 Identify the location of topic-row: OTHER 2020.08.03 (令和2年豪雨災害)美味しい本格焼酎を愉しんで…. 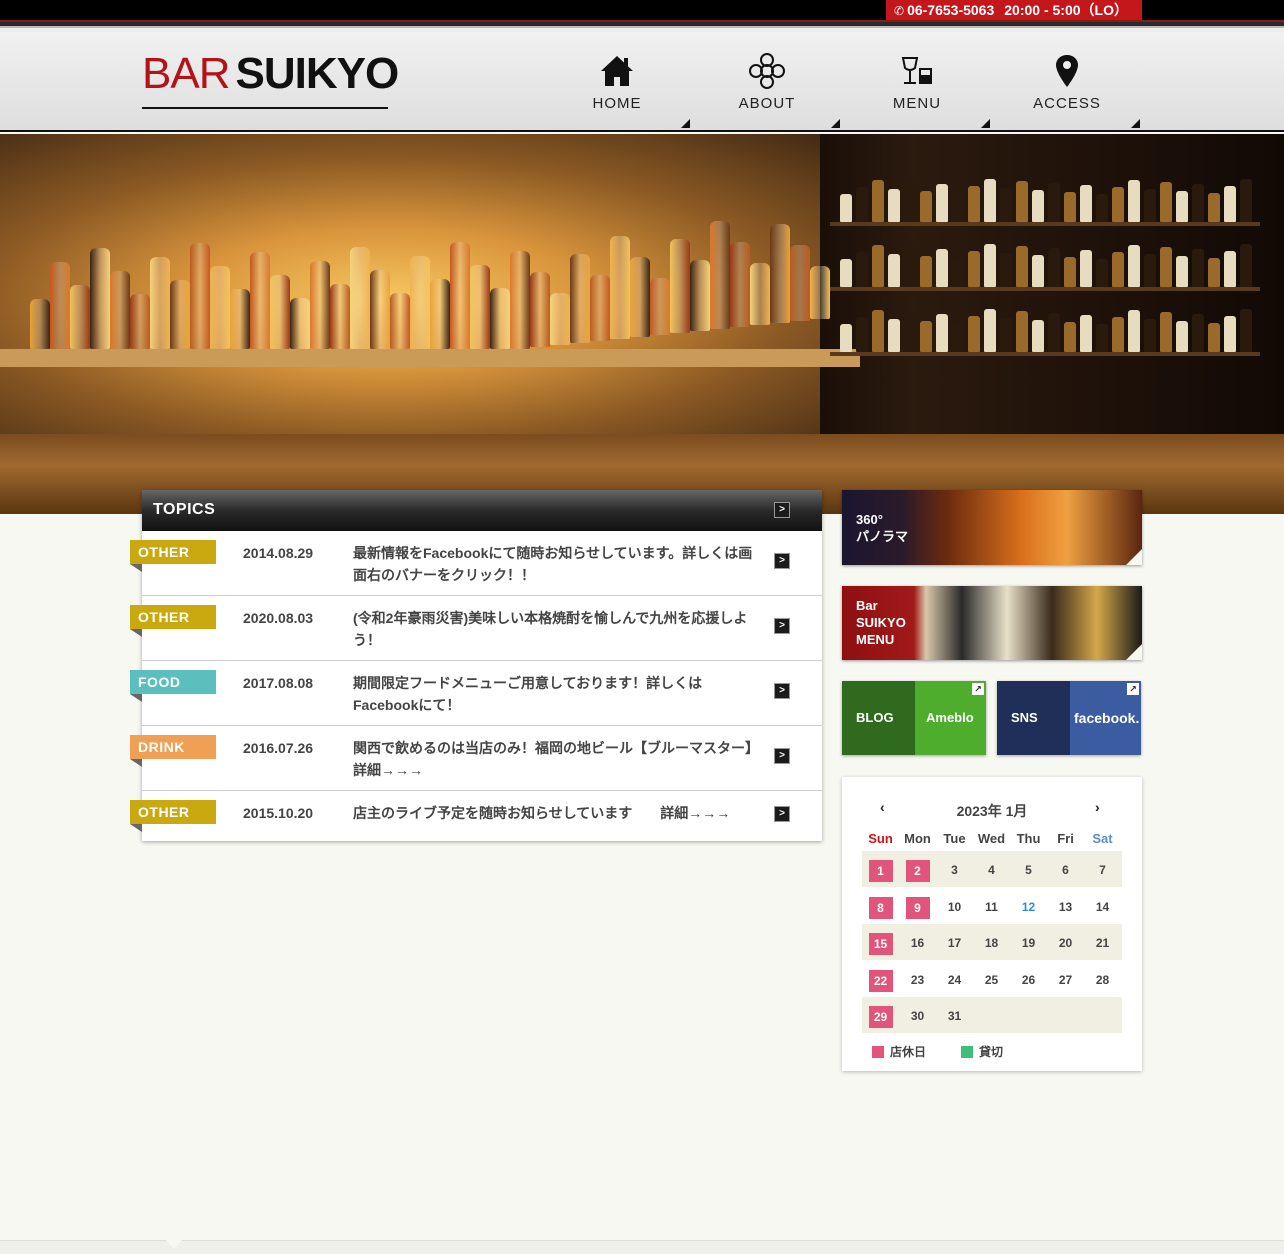
(476, 628).